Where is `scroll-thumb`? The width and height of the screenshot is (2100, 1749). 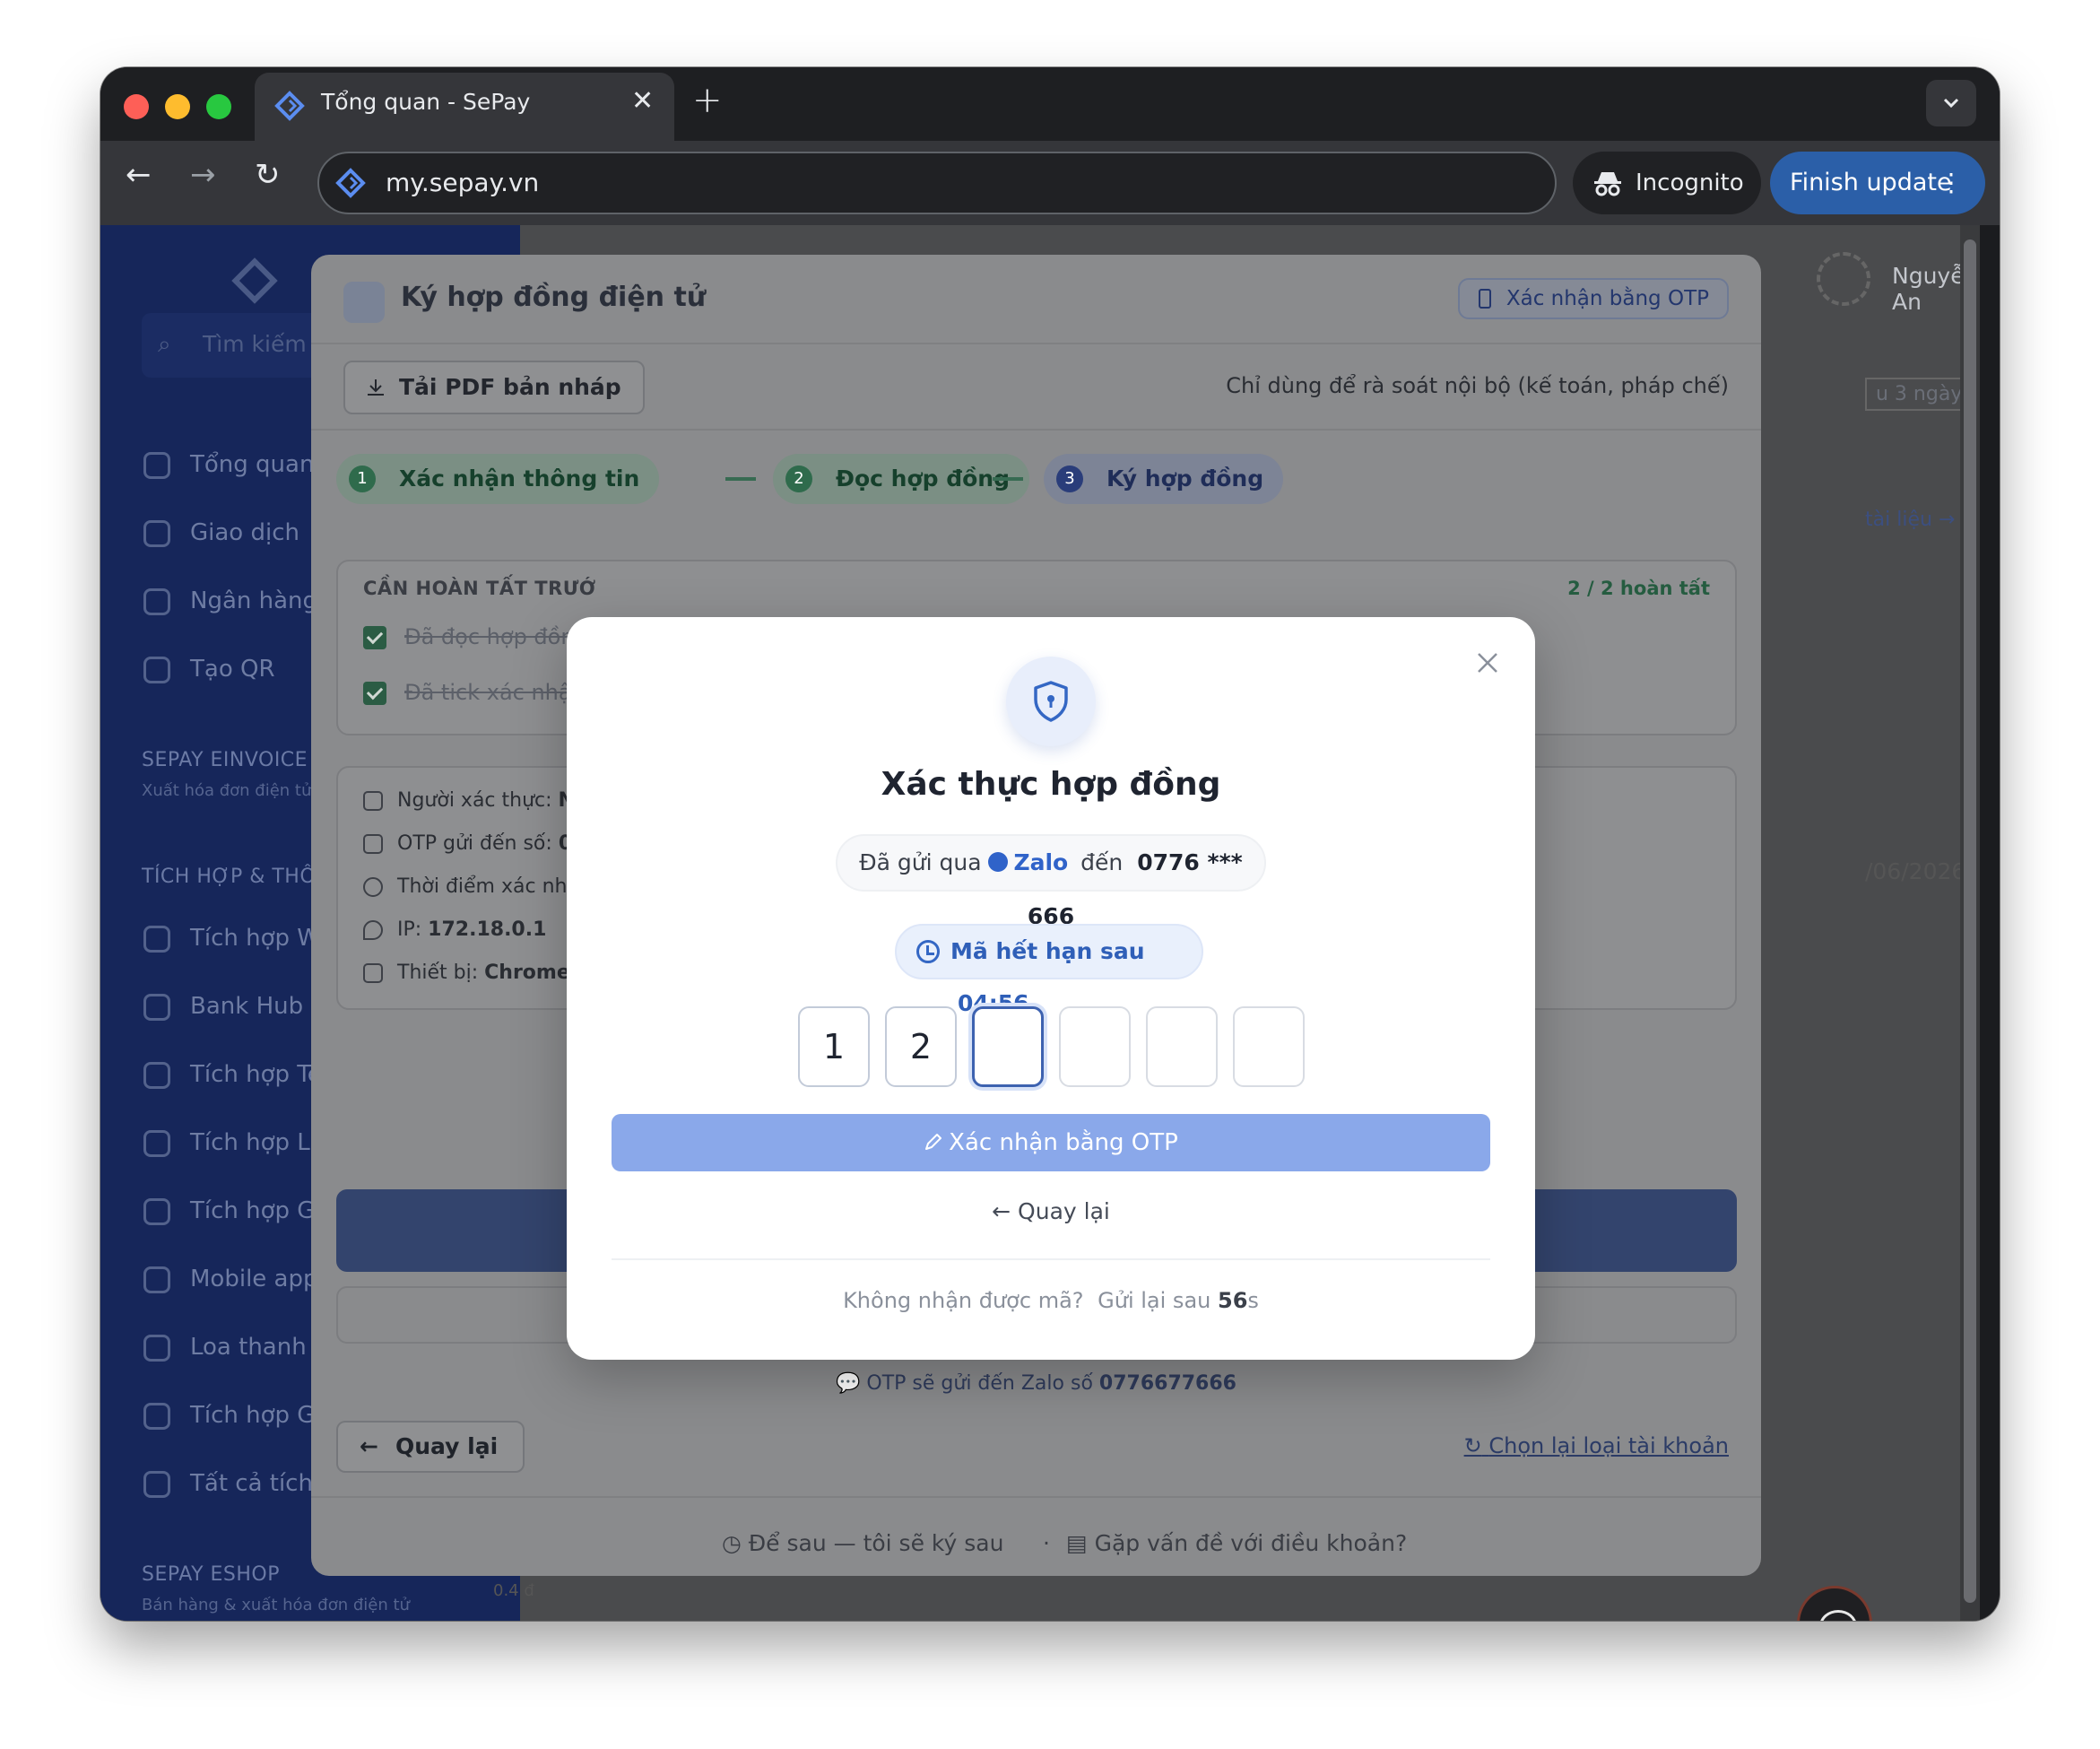
scroll-thumb is located at coordinates (1970, 921).